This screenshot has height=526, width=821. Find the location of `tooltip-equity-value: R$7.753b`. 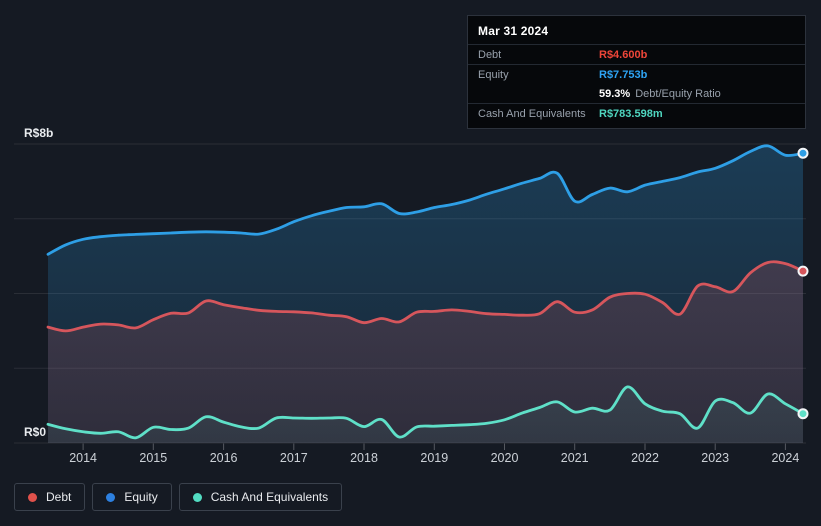

tooltip-equity-value: R$7.753b is located at coordinates (623, 74).